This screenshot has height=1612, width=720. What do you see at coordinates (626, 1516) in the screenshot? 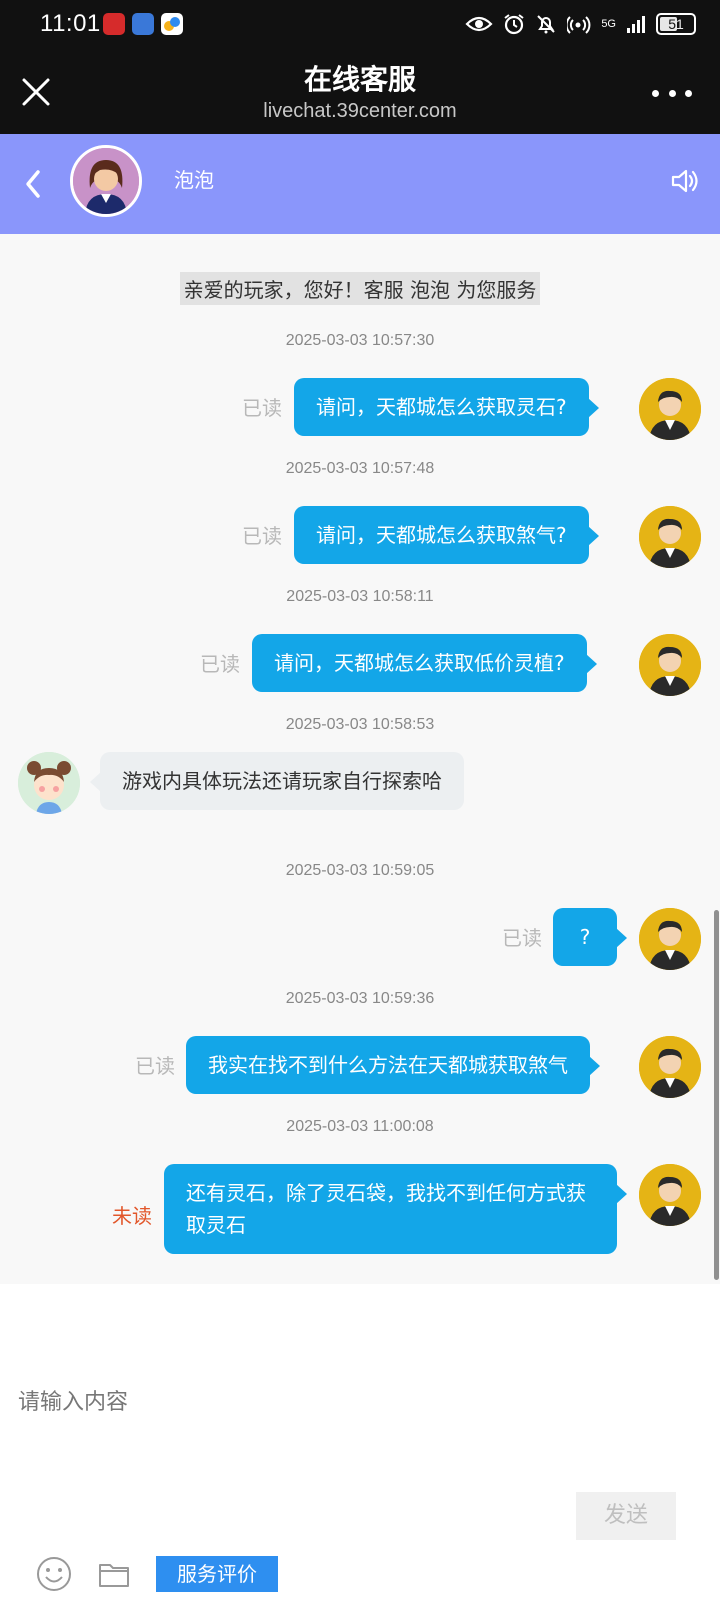
I see `send-button: 发送` at bounding box center [626, 1516].